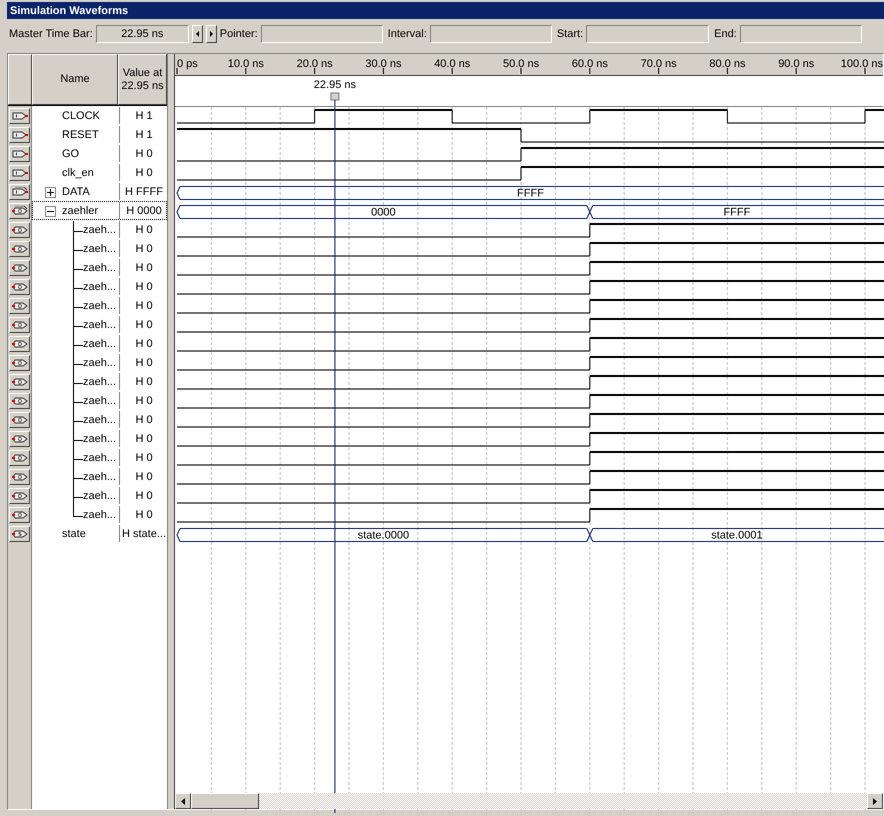  I want to click on pointer-field, so click(321, 34).